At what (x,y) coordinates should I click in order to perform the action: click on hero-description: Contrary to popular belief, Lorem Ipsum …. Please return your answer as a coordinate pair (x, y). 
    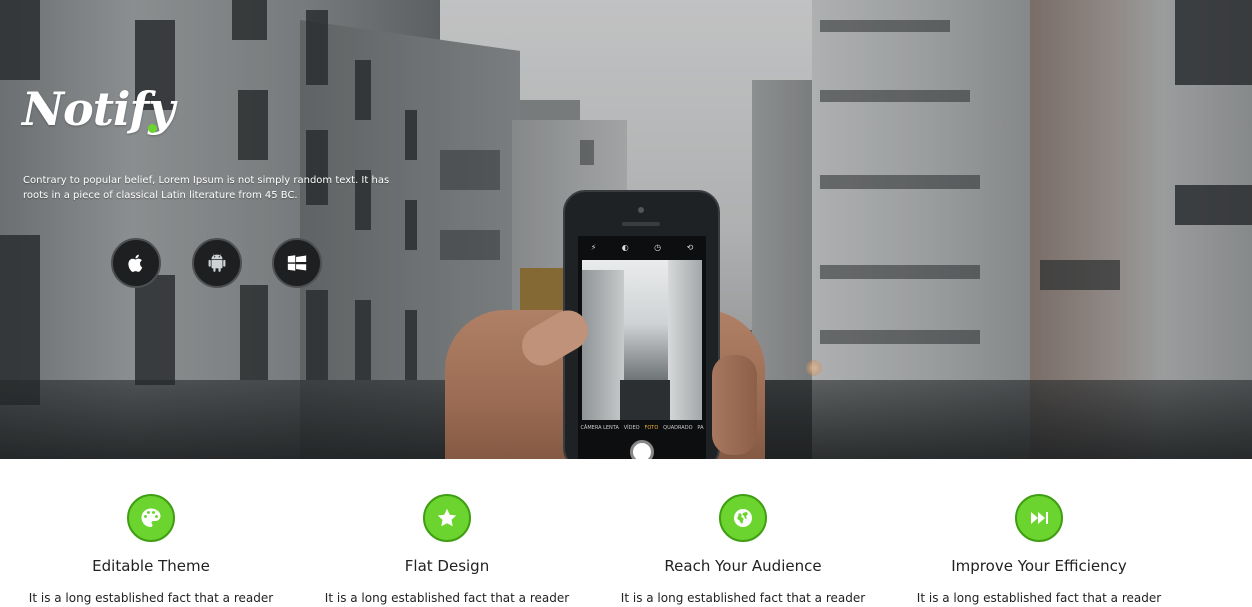
    Looking at the image, I should click on (206, 188).